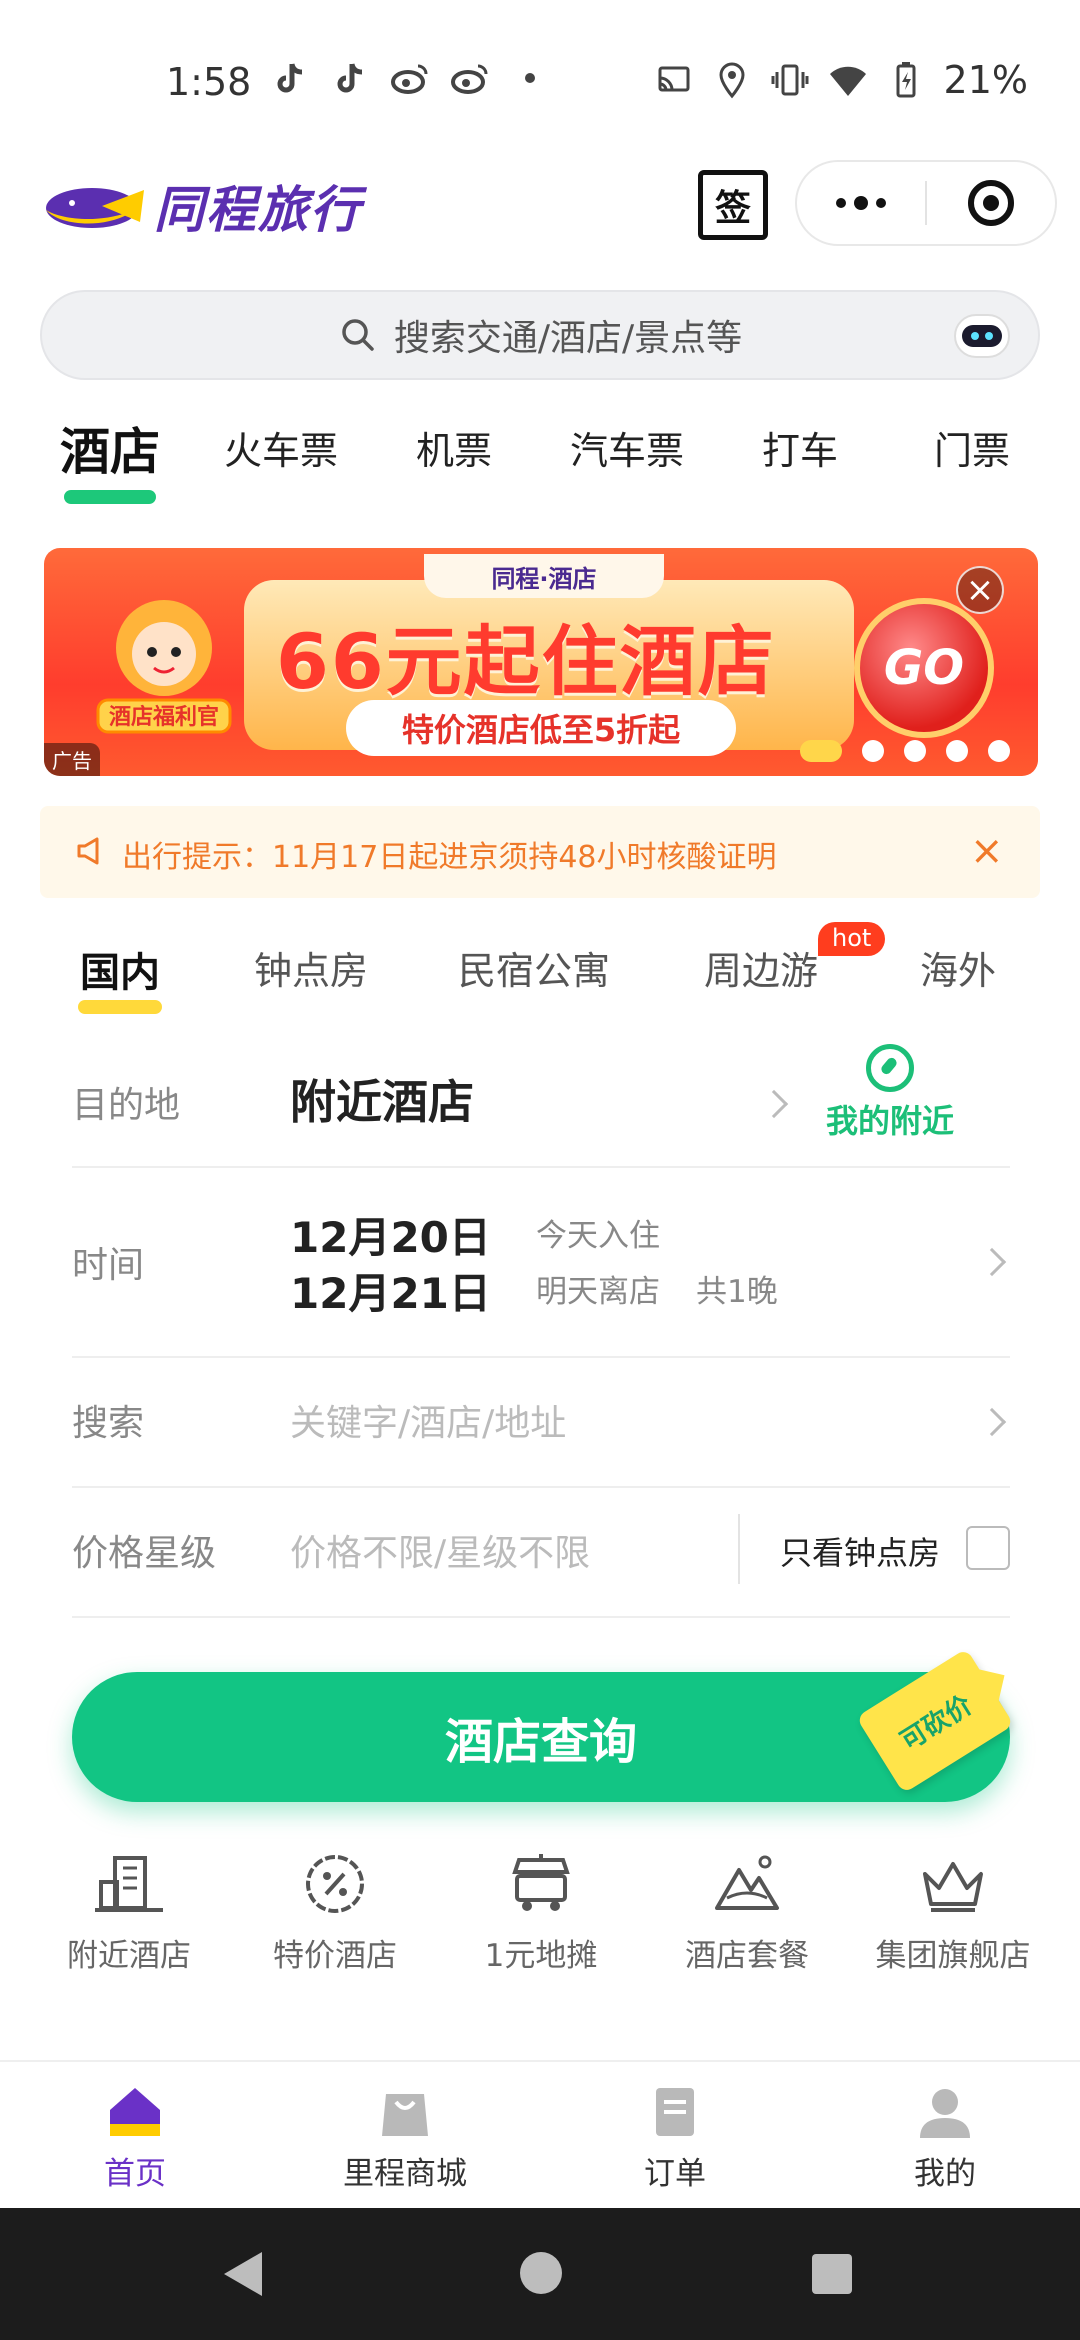  What do you see at coordinates (541, 1104) in the screenshot?
I see `destination-row: 目的地 附近酒店 我的附近` at bounding box center [541, 1104].